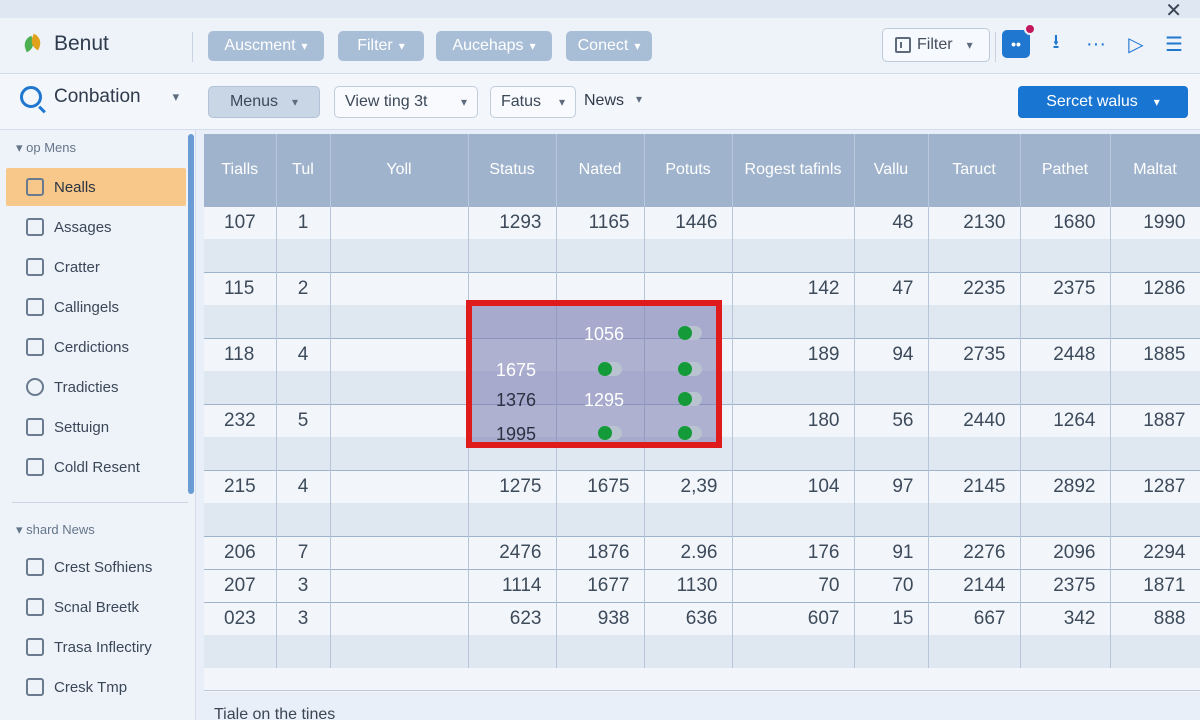 The image size is (1200, 720). Describe the element at coordinates (240, 222) in the screenshot. I see `table-cell: 107` at that location.